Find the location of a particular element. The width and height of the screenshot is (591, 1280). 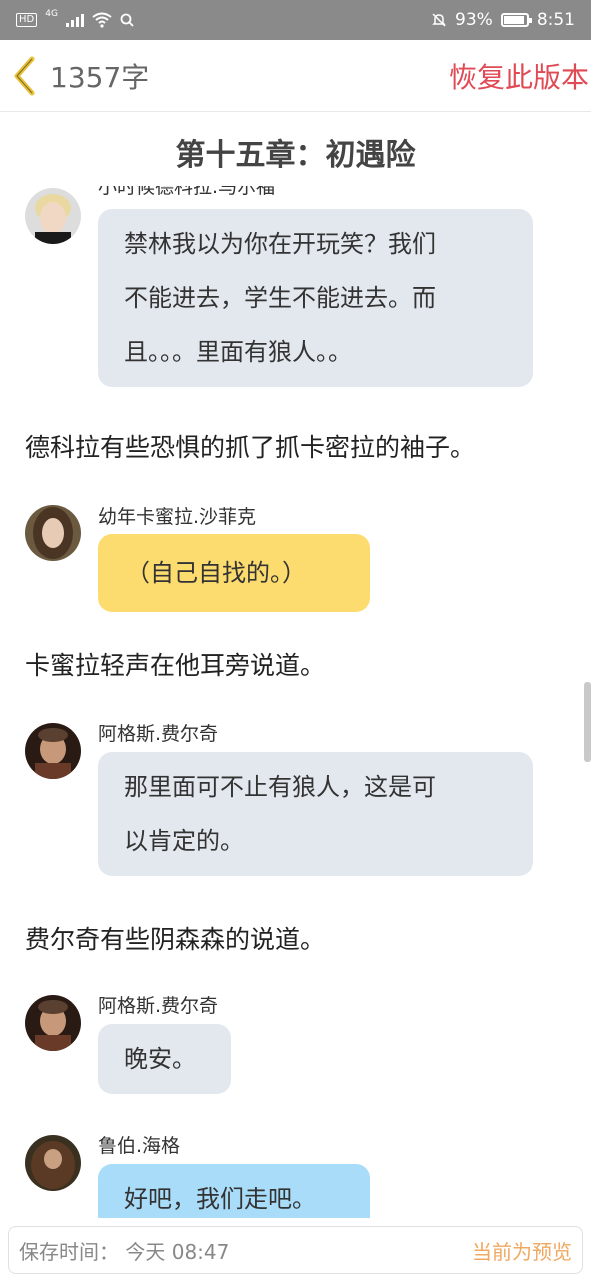

message-line: 那里面可不止有狼人，这是可 is located at coordinates (280, 787).